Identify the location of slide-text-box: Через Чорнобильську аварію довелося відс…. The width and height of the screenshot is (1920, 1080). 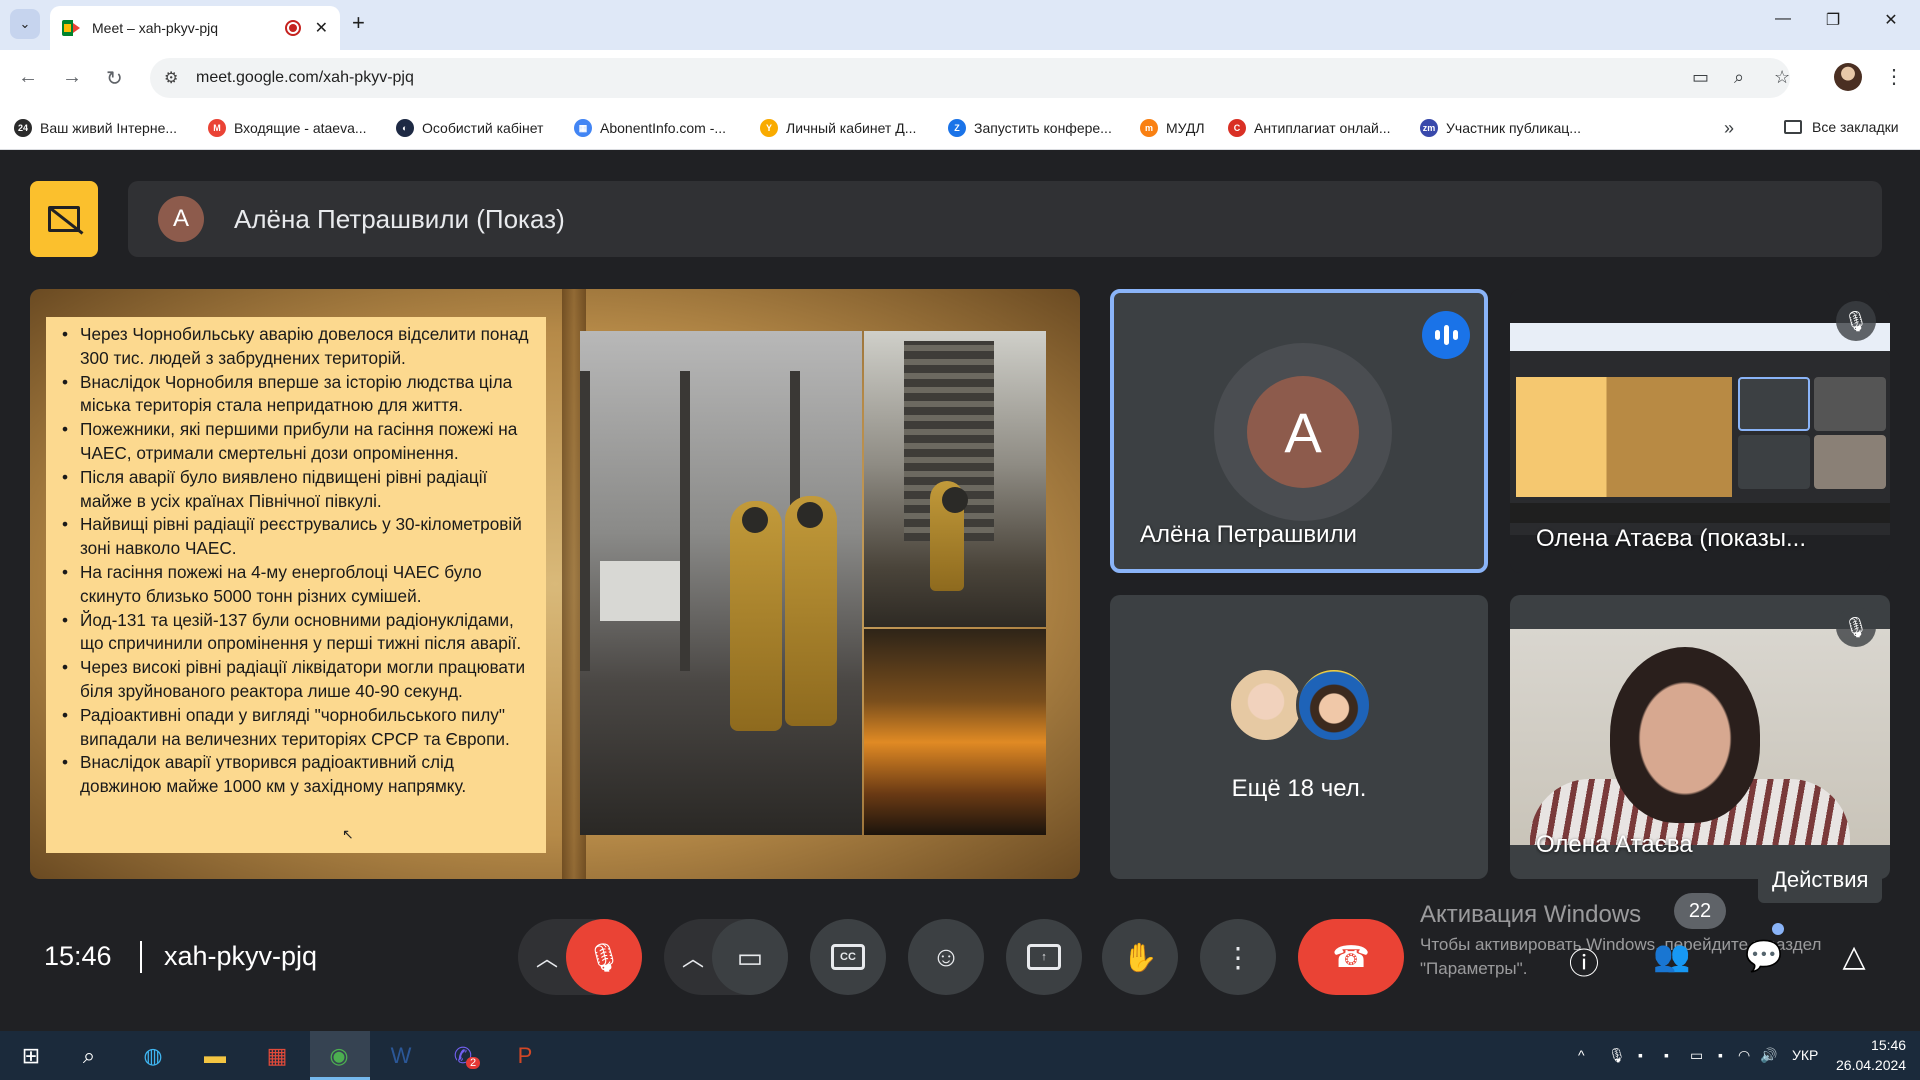
(296, 585).